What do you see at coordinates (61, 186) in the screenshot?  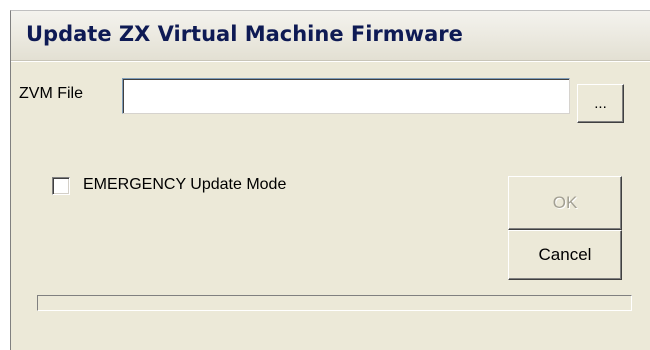 I see `emergency-checkbox` at bounding box center [61, 186].